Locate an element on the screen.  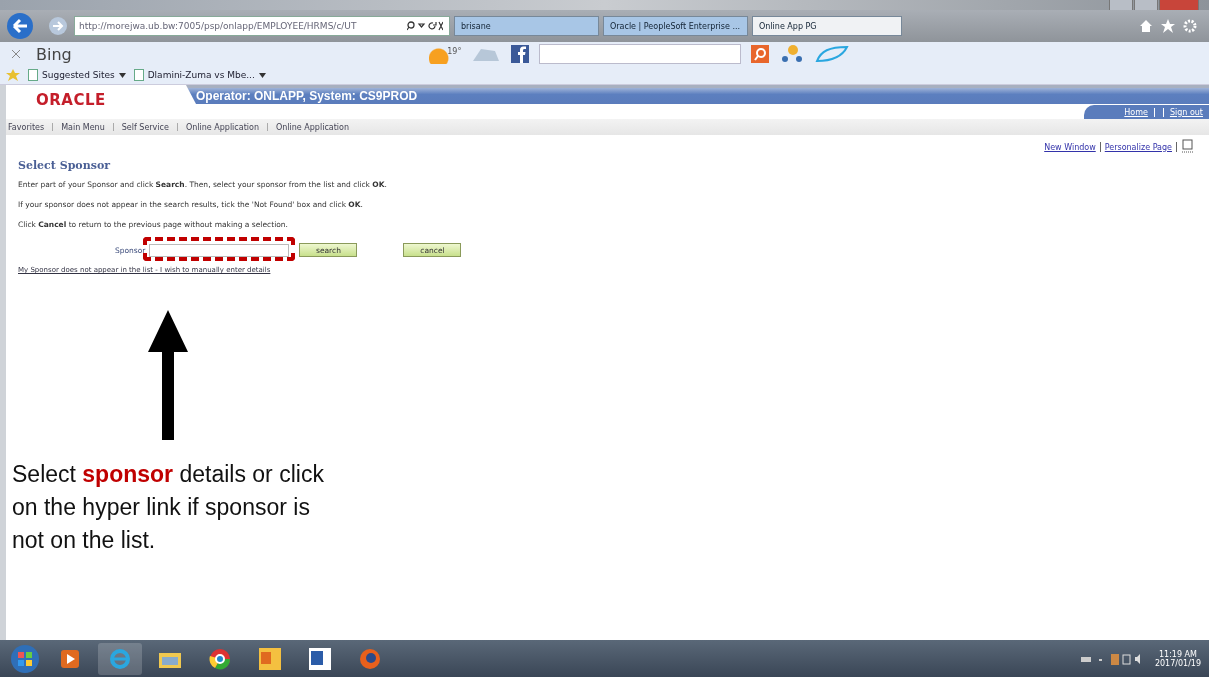
address-controls-icon is located at coordinates (425, 26).